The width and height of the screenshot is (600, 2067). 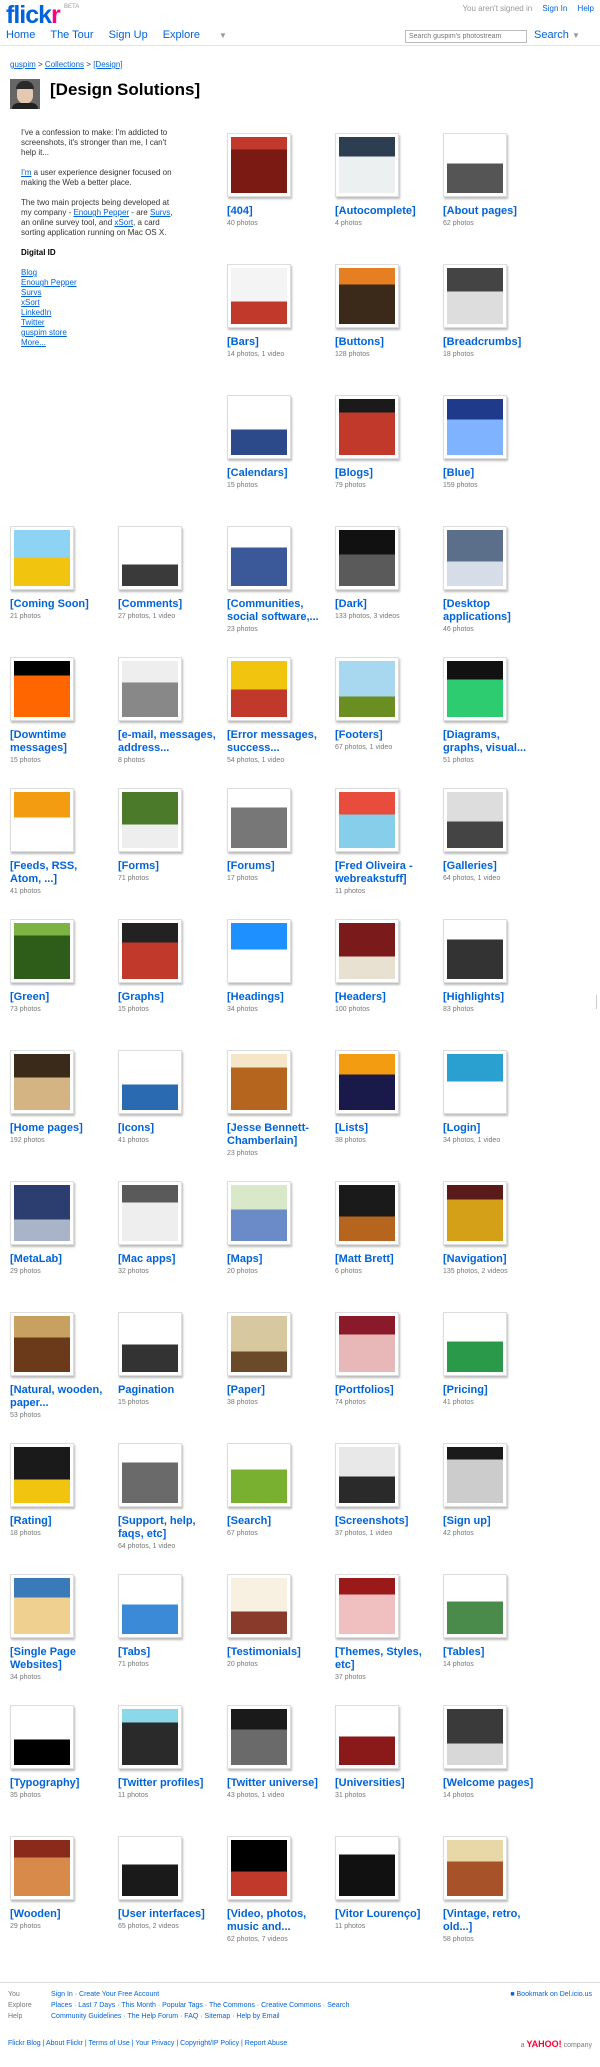 I want to click on set-title: [Twitter universe], so click(x=276, y=1783).